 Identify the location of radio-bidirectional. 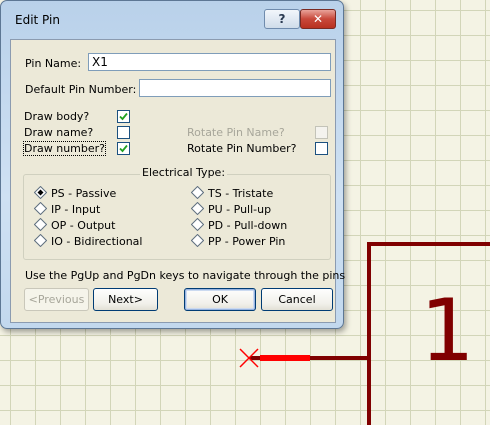
(40, 240).